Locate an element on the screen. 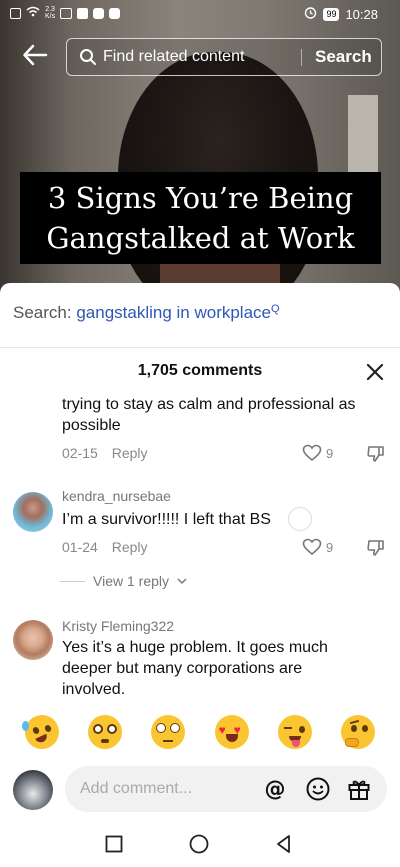  comments-count: 1,705 comments is located at coordinates (200, 370).